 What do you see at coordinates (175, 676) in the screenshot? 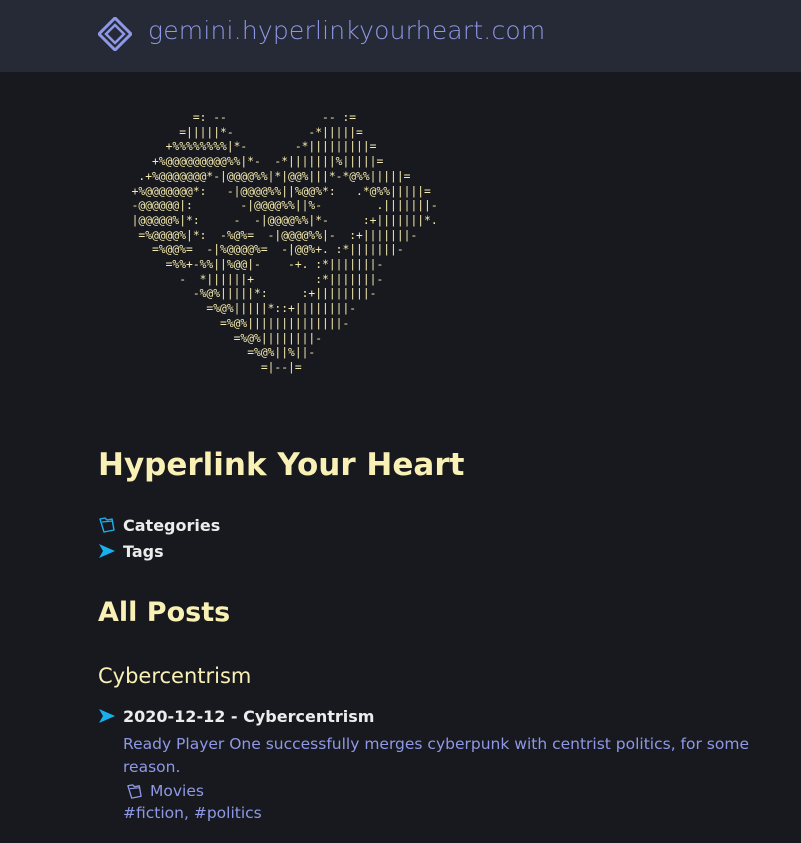
I see `category-heading: Cybercentrism` at bounding box center [175, 676].